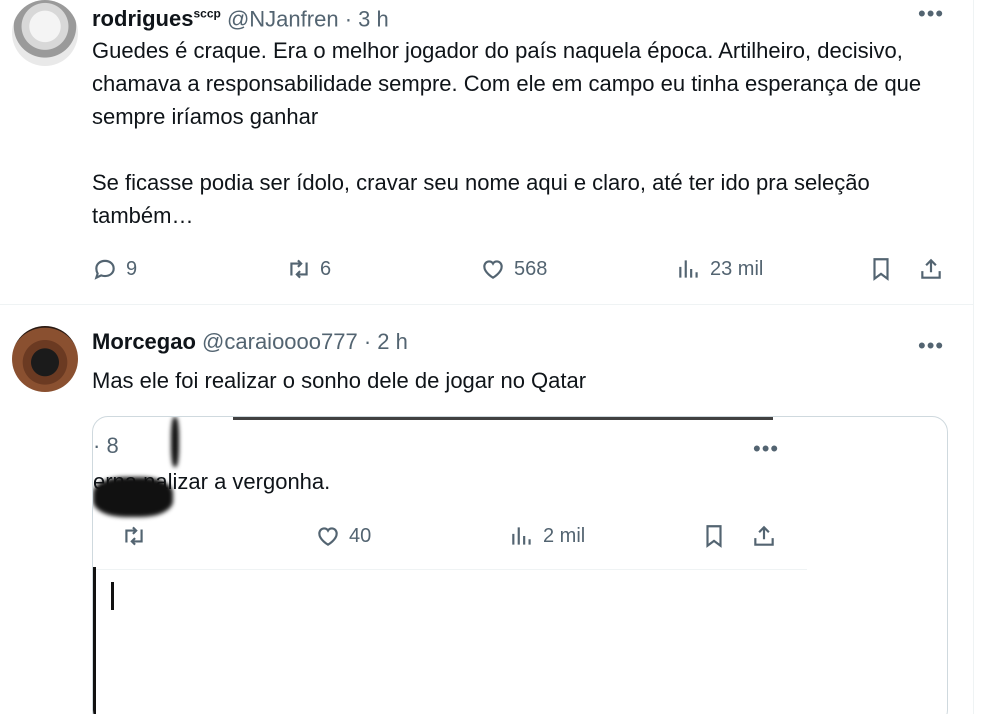  Describe the element at coordinates (443, 536) in the screenshot. I see `quoted-tweet-actions: 40 2 mil` at that location.